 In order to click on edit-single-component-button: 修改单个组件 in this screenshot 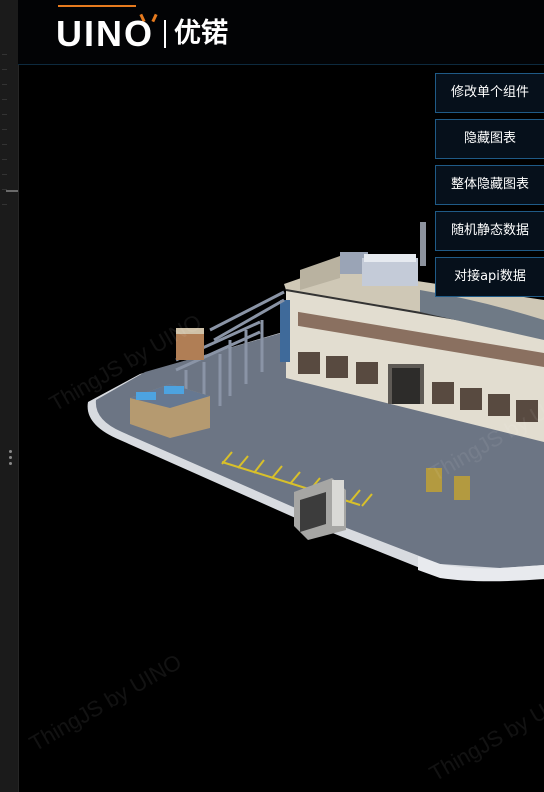, I will do `click(489, 93)`.